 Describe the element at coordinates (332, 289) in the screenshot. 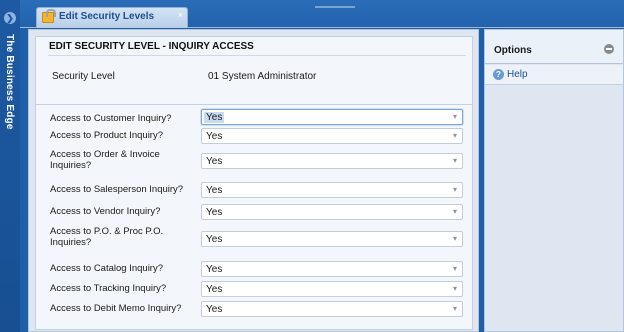

I see `tracking-inquiry-select: Yes ▾` at that location.